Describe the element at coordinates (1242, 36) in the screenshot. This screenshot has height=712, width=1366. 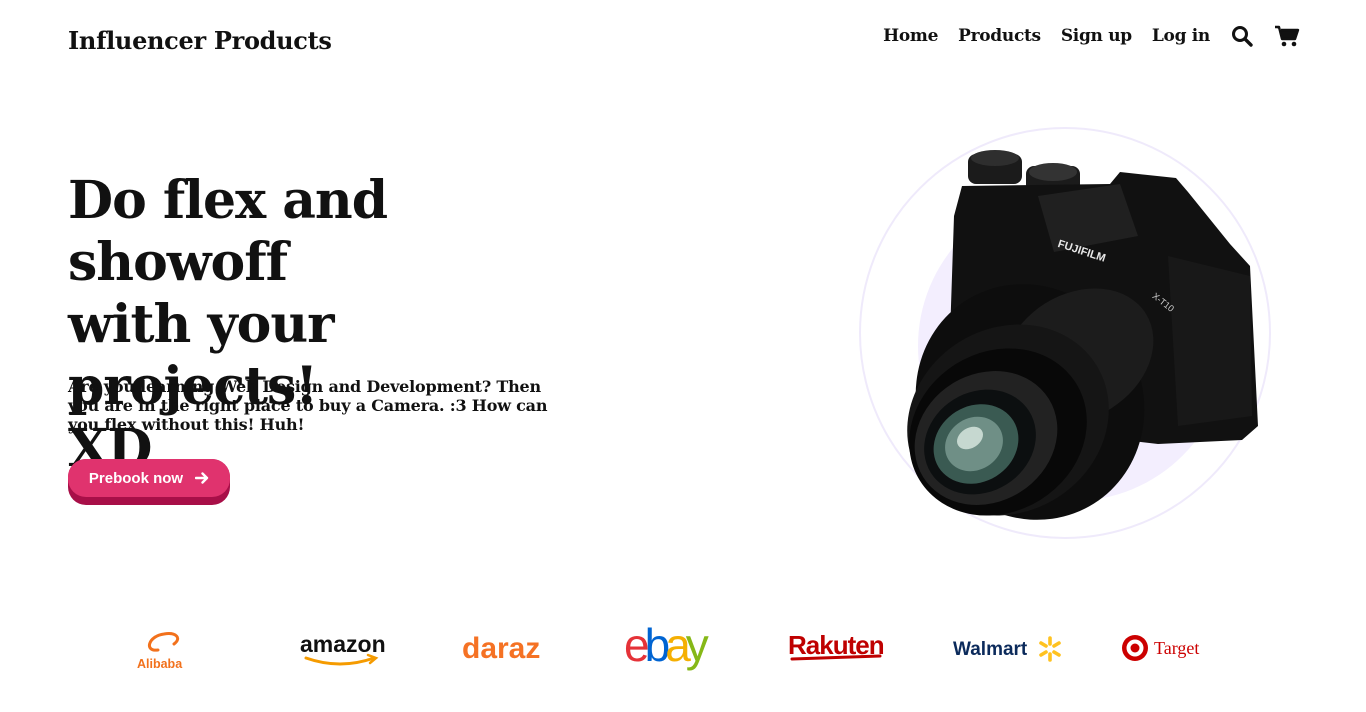
I see `search-icon` at that location.